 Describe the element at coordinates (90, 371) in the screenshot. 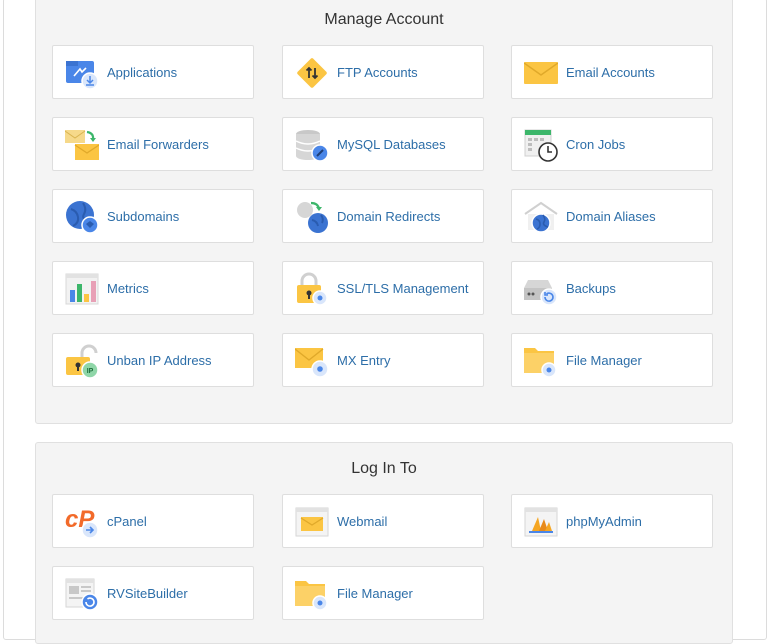

I see `svg-text: IP` at that location.